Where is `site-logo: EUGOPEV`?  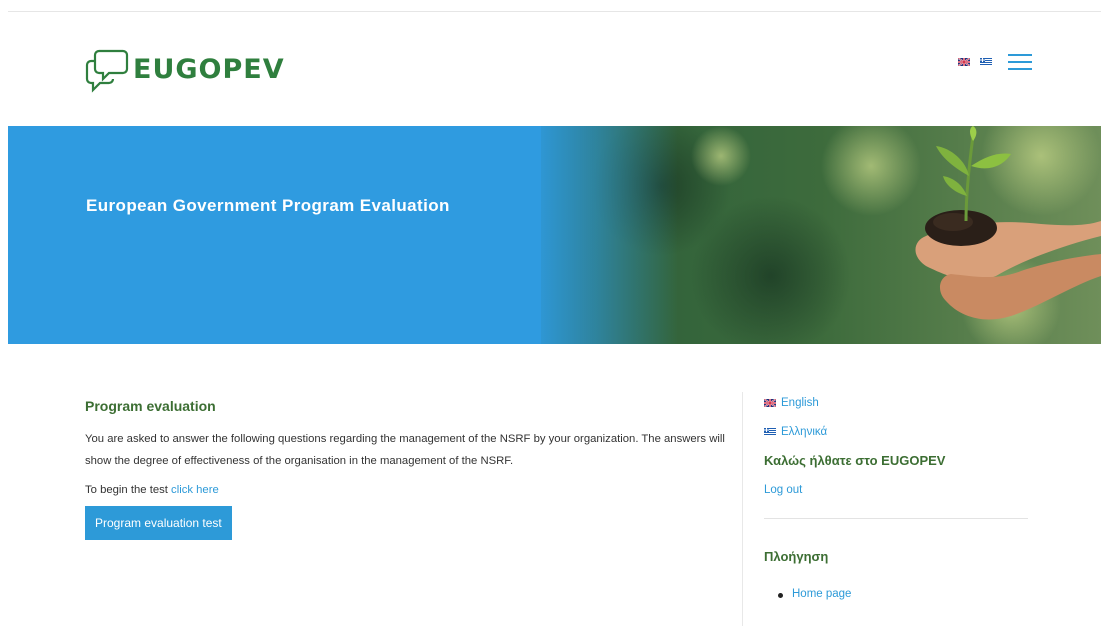
site-logo: EUGOPEV is located at coordinates (185, 70).